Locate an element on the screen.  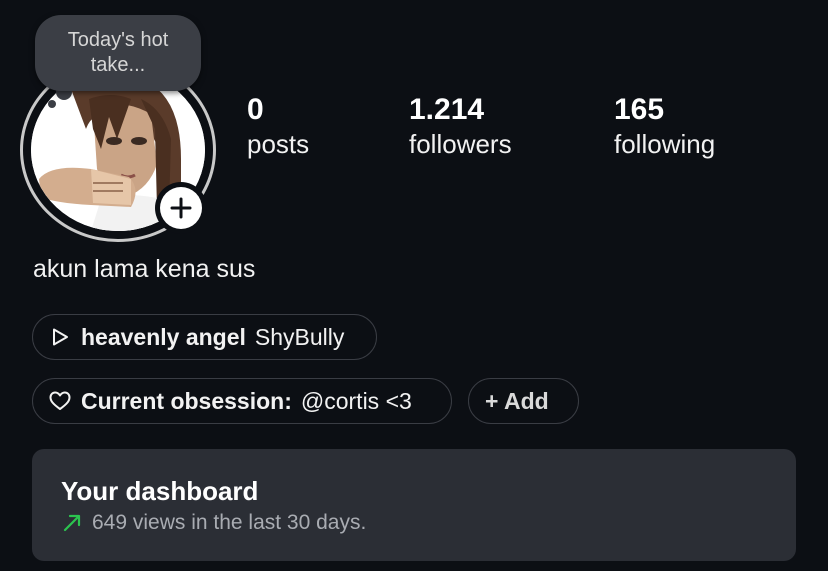
music-artist: ShyBully is located at coordinates (299, 336).